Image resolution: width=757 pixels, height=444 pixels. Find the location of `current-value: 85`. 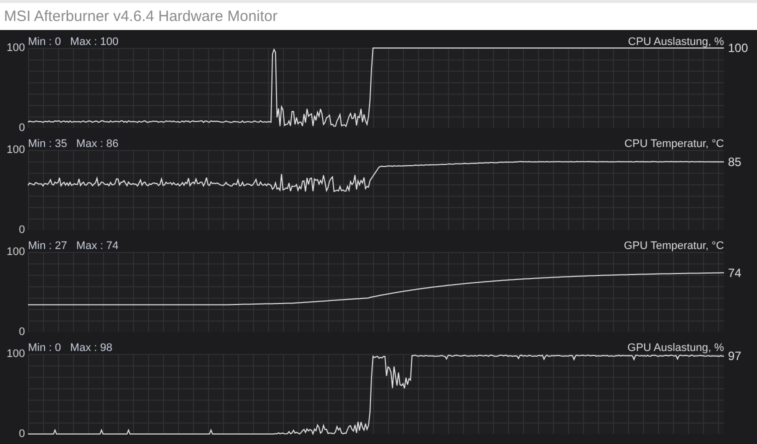

current-value: 85 is located at coordinates (735, 162).